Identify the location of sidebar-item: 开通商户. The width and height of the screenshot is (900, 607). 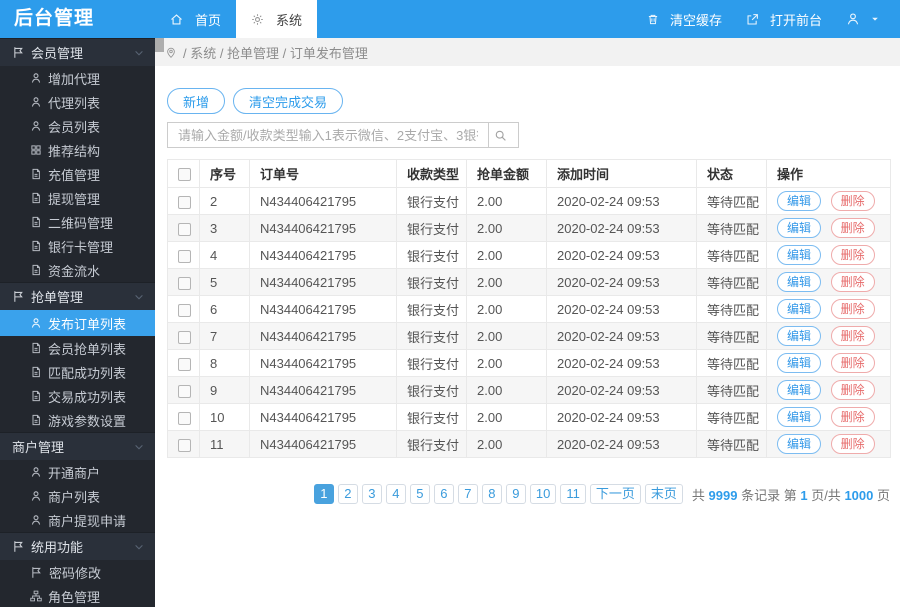
(77, 472).